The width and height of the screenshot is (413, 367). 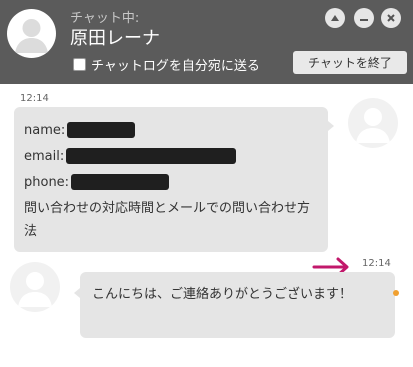 I want to click on visitor-avatar, so click(x=373, y=123).